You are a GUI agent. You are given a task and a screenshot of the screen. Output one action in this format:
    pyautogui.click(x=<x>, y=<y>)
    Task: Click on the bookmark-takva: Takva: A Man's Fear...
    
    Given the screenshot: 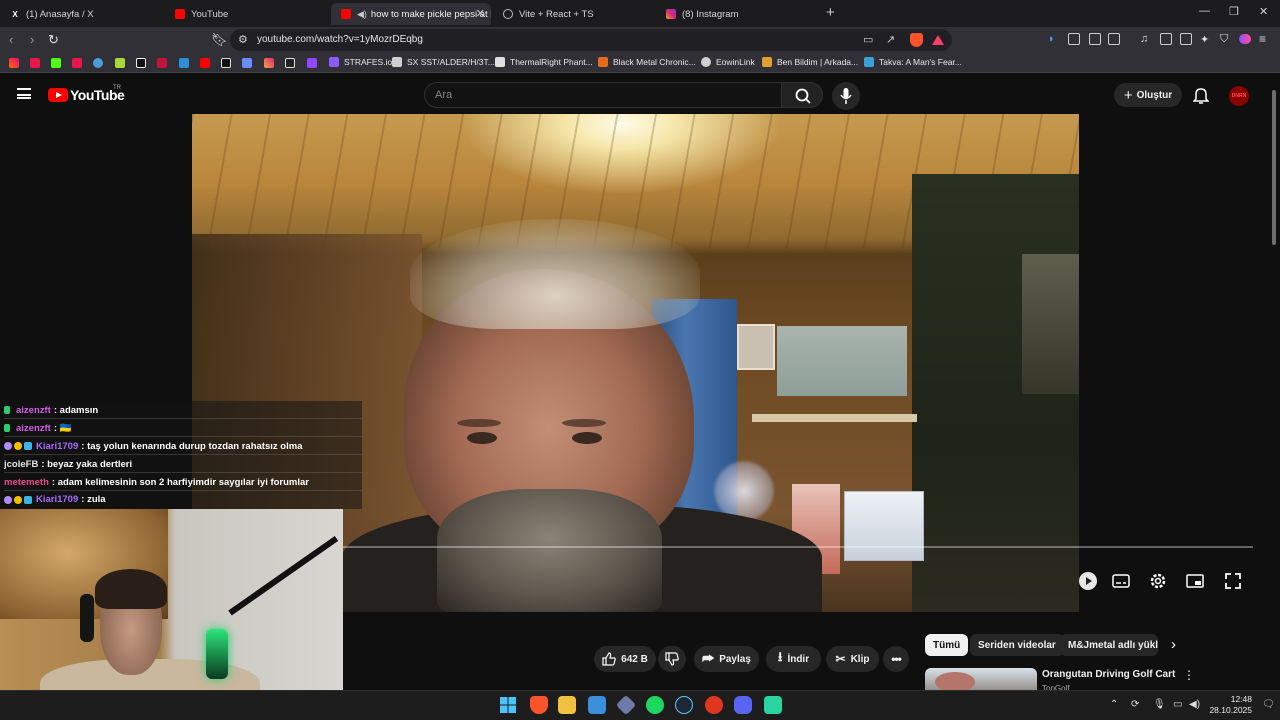 What is the action you would take?
    pyautogui.click(x=913, y=62)
    